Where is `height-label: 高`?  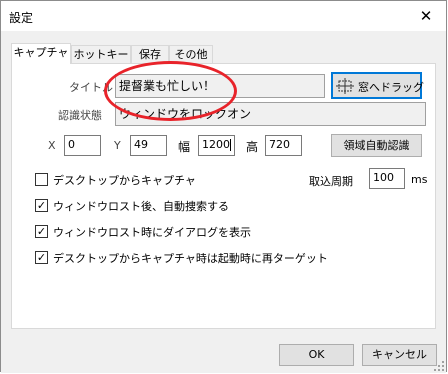 height-label: 高 is located at coordinates (252, 147).